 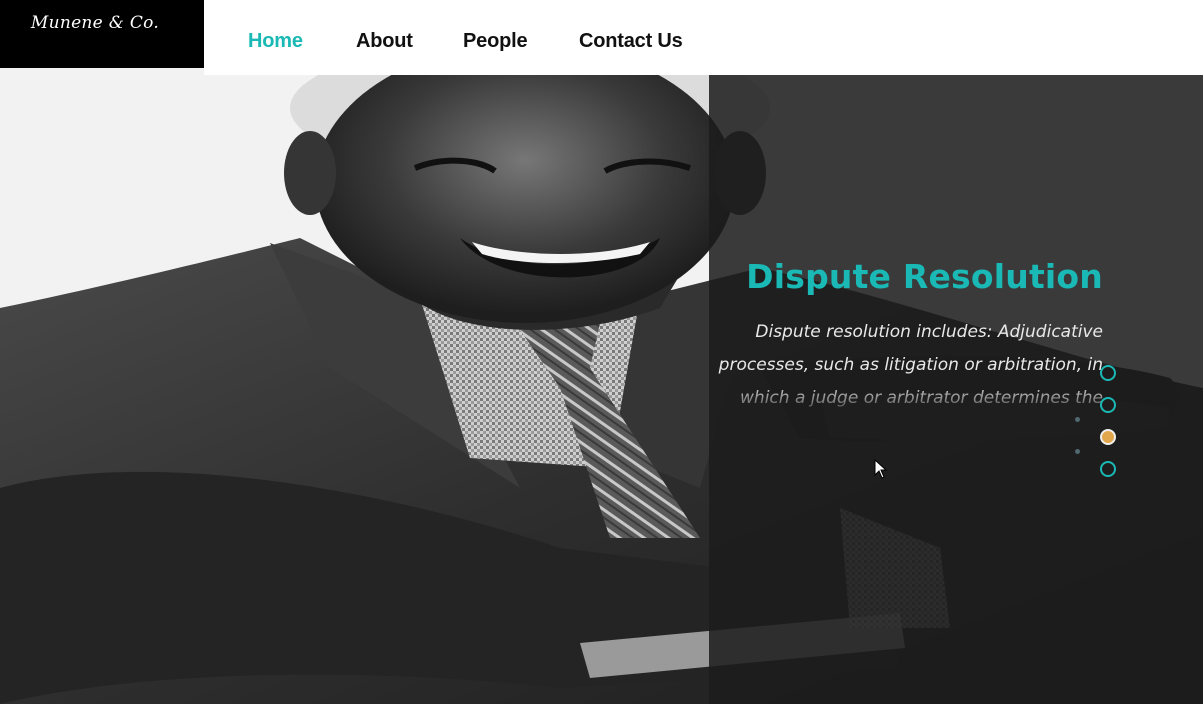 What do you see at coordinates (881, 469) in the screenshot?
I see `mouse-cursor-icon` at bounding box center [881, 469].